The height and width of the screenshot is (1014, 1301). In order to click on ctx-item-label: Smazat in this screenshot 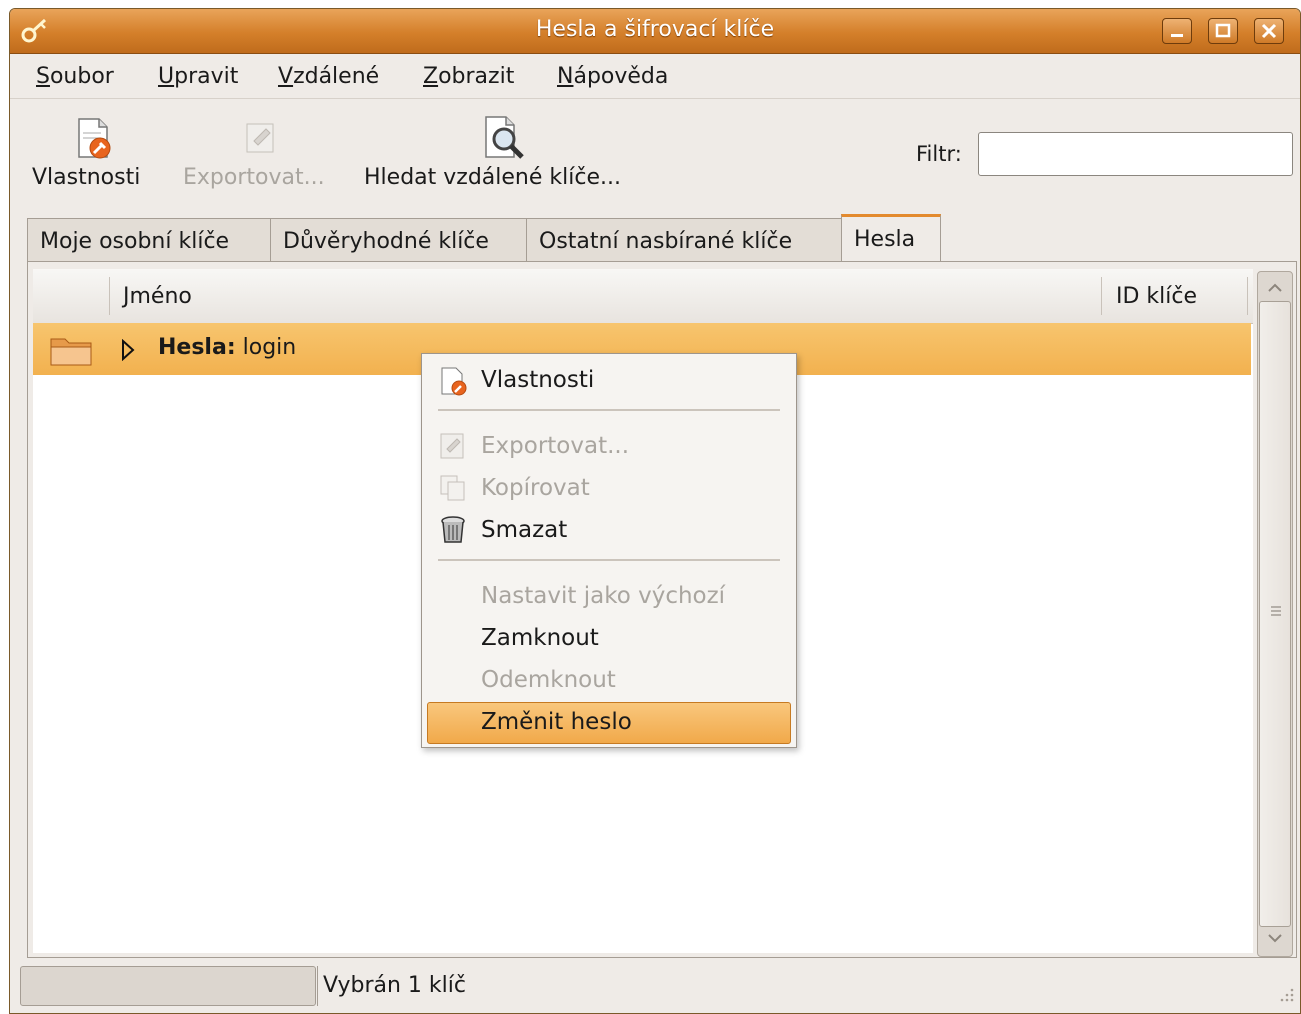, I will do `click(524, 530)`.